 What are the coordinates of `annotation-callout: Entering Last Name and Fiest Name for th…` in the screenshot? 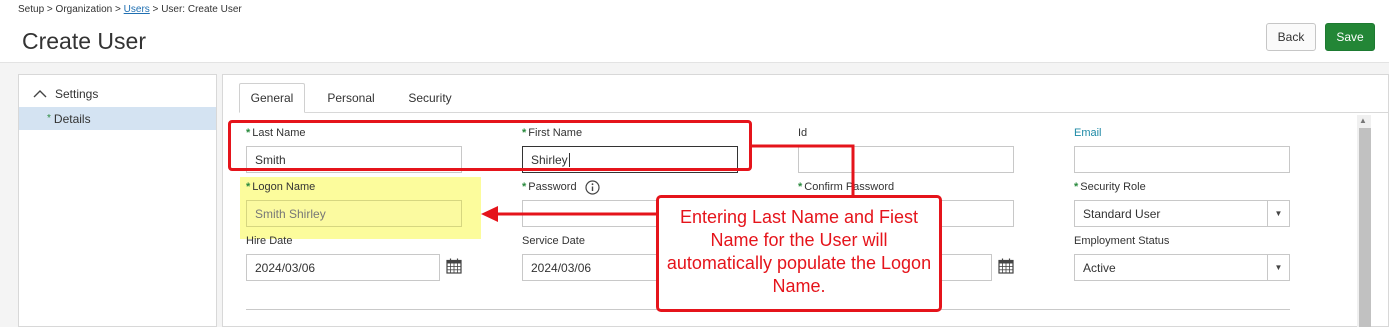 It's located at (799, 253).